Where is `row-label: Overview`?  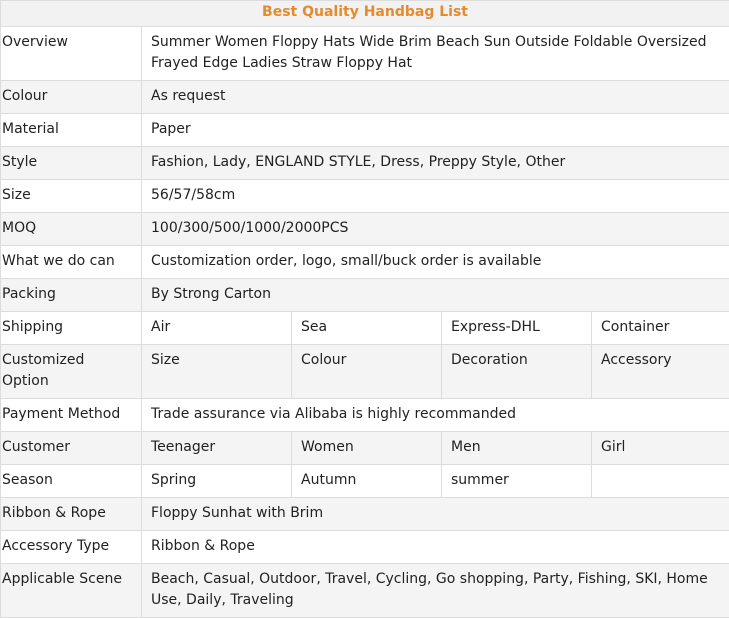
row-label: Overview is located at coordinates (71, 54).